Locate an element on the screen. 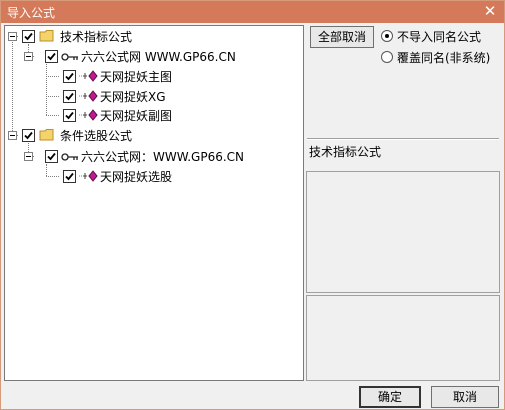 The width and height of the screenshot is (505, 410). tree-formula-item: 天网捉妖主图 is located at coordinates (153, 77).